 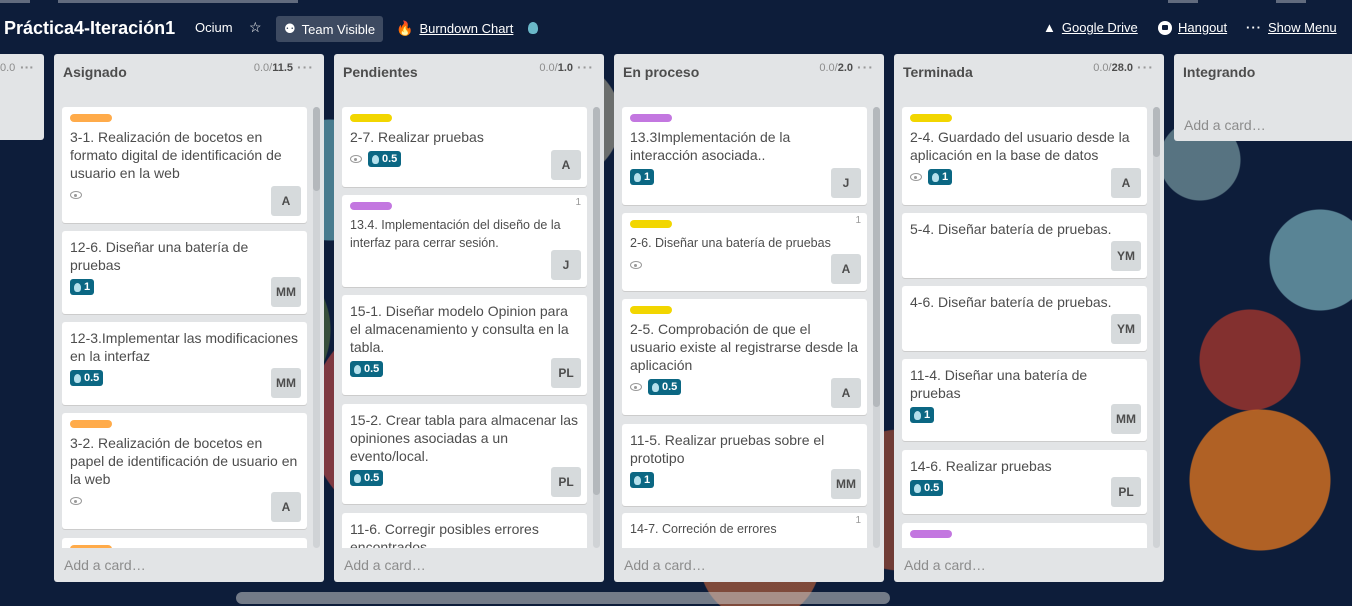 What do you see at coordinates (454, 28) in the screenshot?
I see `burndown-link: 🔥 Burndown Chart` at bounding box center [454, 28].